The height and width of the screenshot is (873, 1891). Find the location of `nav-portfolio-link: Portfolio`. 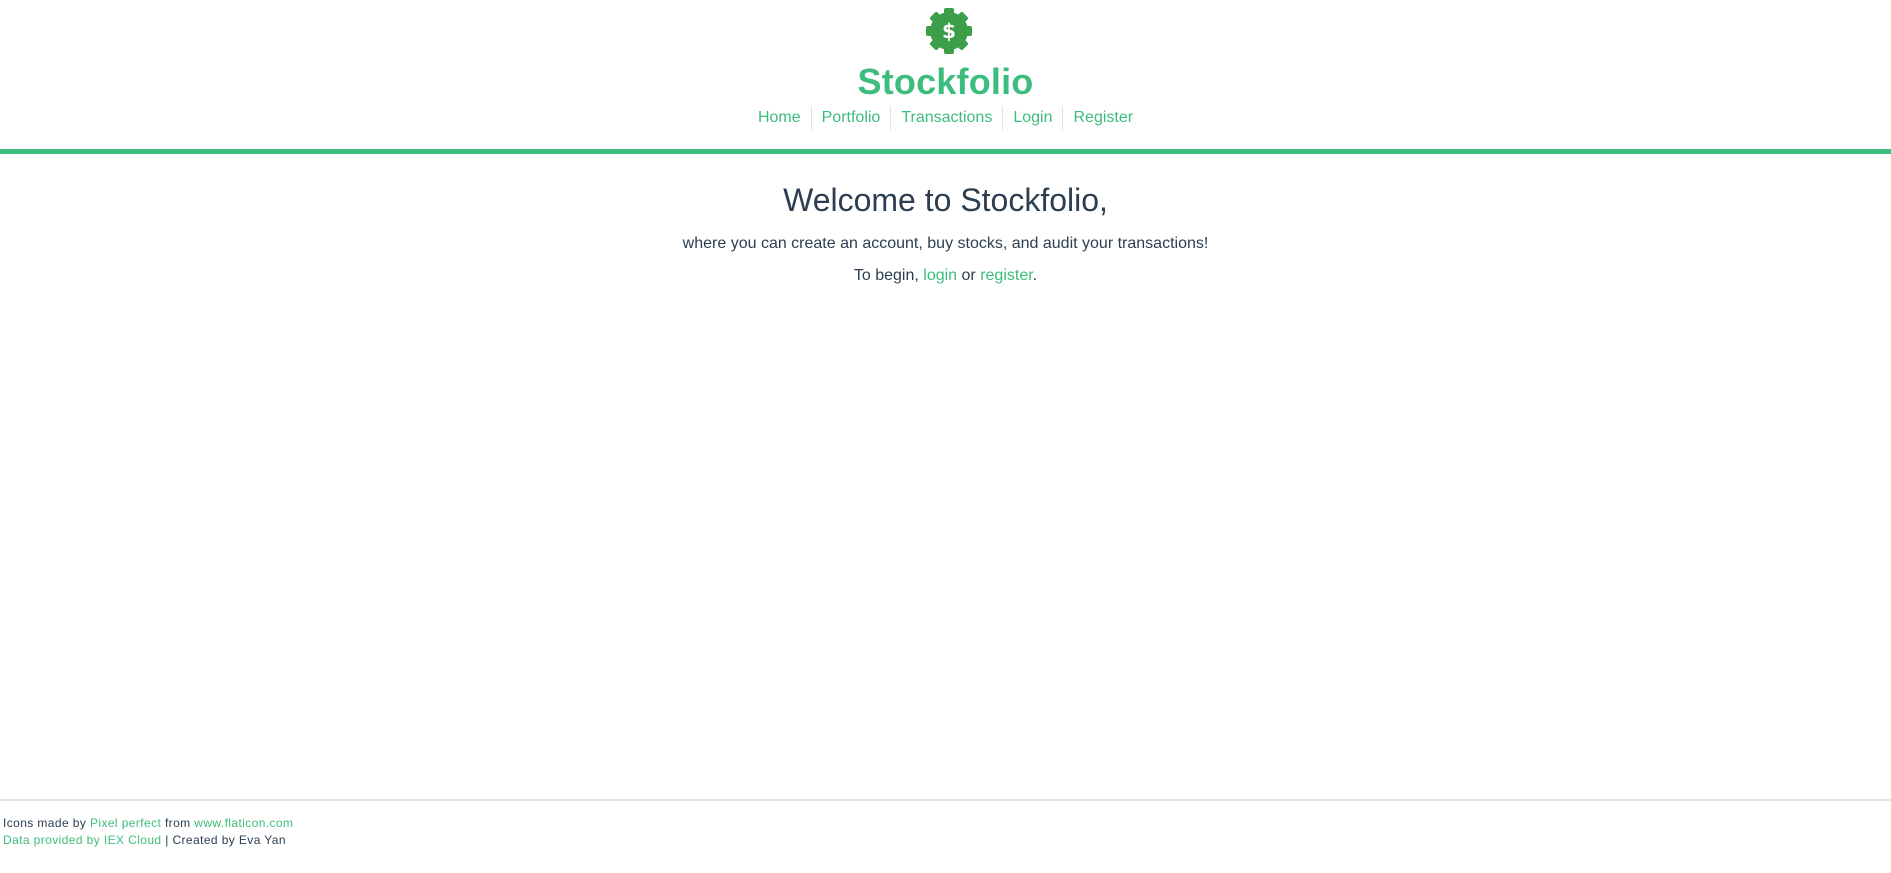

nav-portfolio-link: Portfolio is located at coordinates (850, 118).